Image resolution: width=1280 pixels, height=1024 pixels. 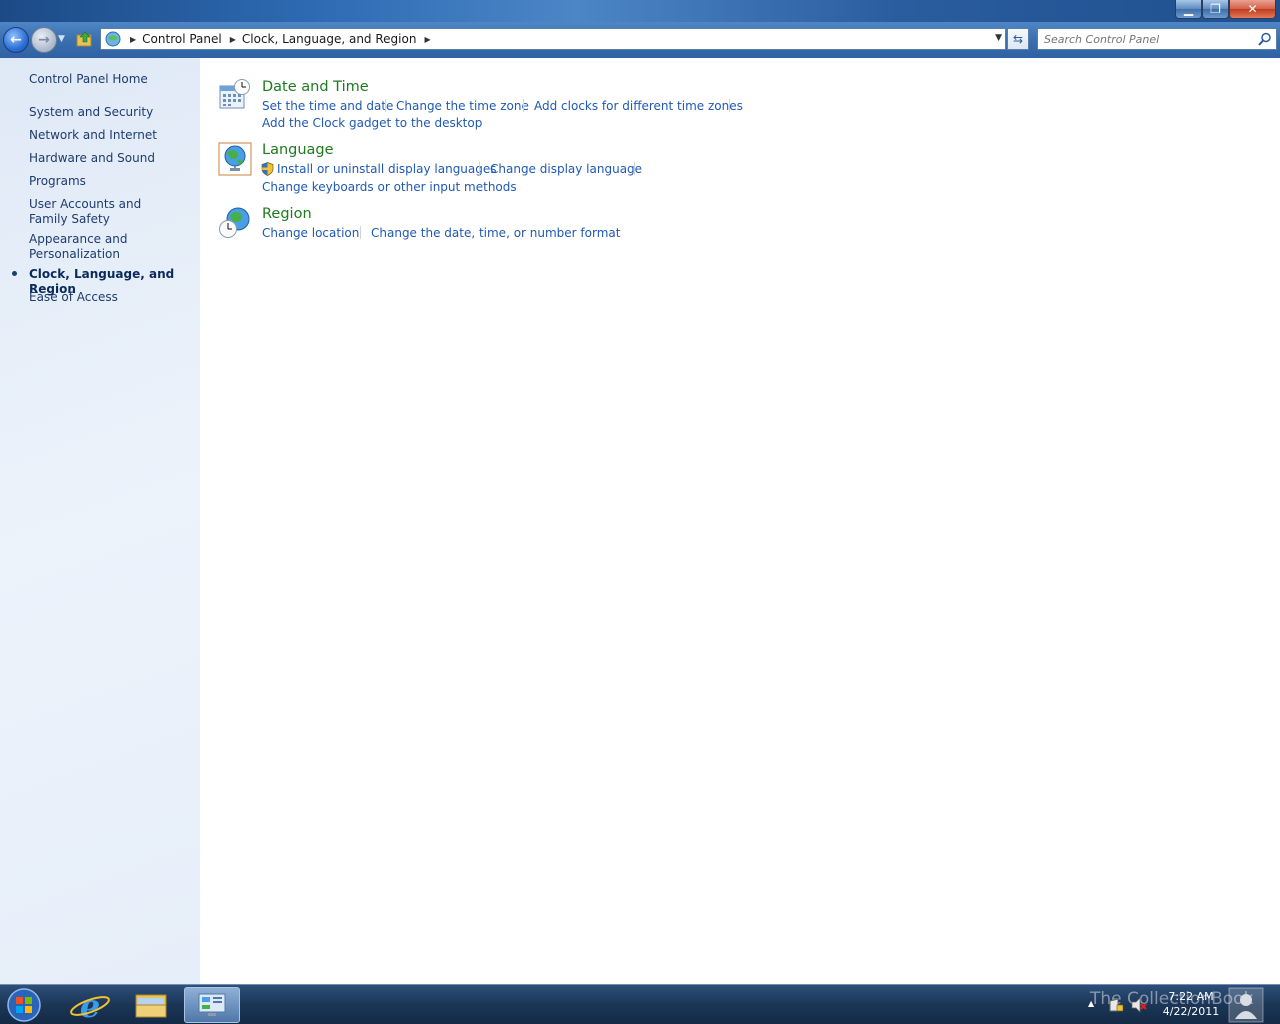 What do you see at coordinates (235, 95) in the screenshot?
I see `calendar-clock-icon` at bounding box center [235, 95].